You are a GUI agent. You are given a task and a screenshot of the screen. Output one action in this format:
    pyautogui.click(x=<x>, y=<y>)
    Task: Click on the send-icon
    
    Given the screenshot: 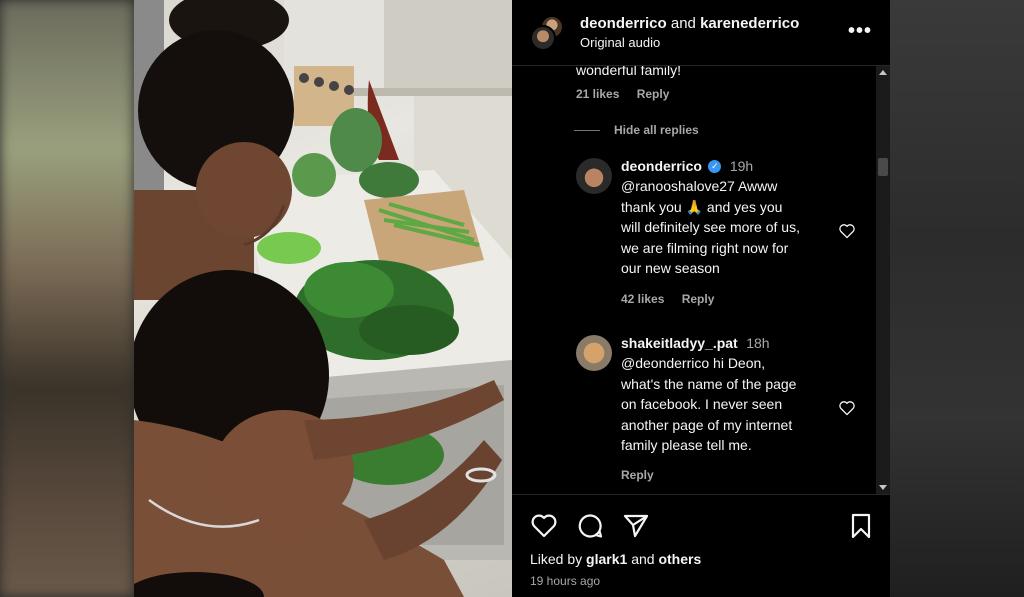 What is the action you would take?
    pyautogui.click(x=636, y=526)
    